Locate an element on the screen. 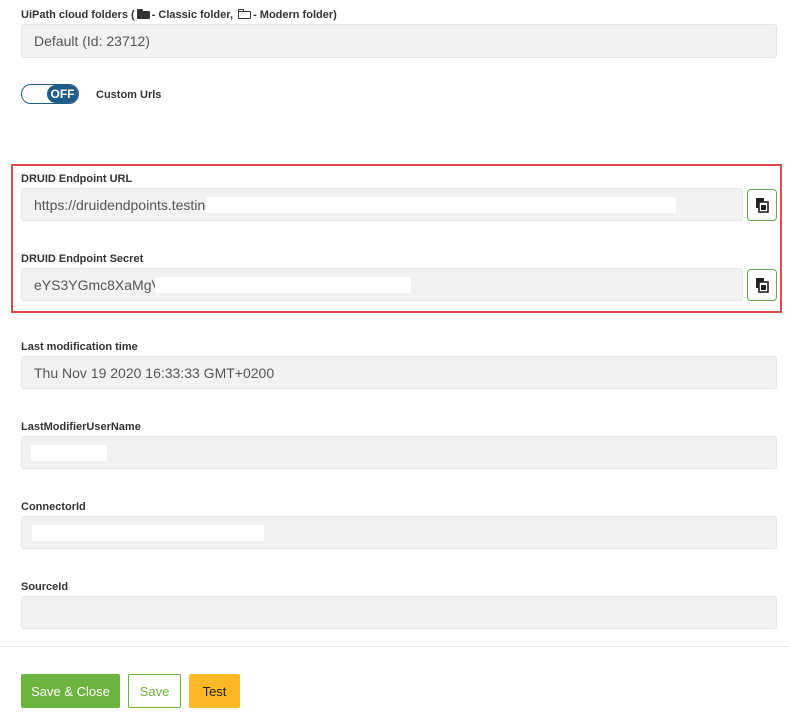 This screenshot has height=726, width=789. last-modifier-label: LastModifierUserName is located at coordinates (81, 427).